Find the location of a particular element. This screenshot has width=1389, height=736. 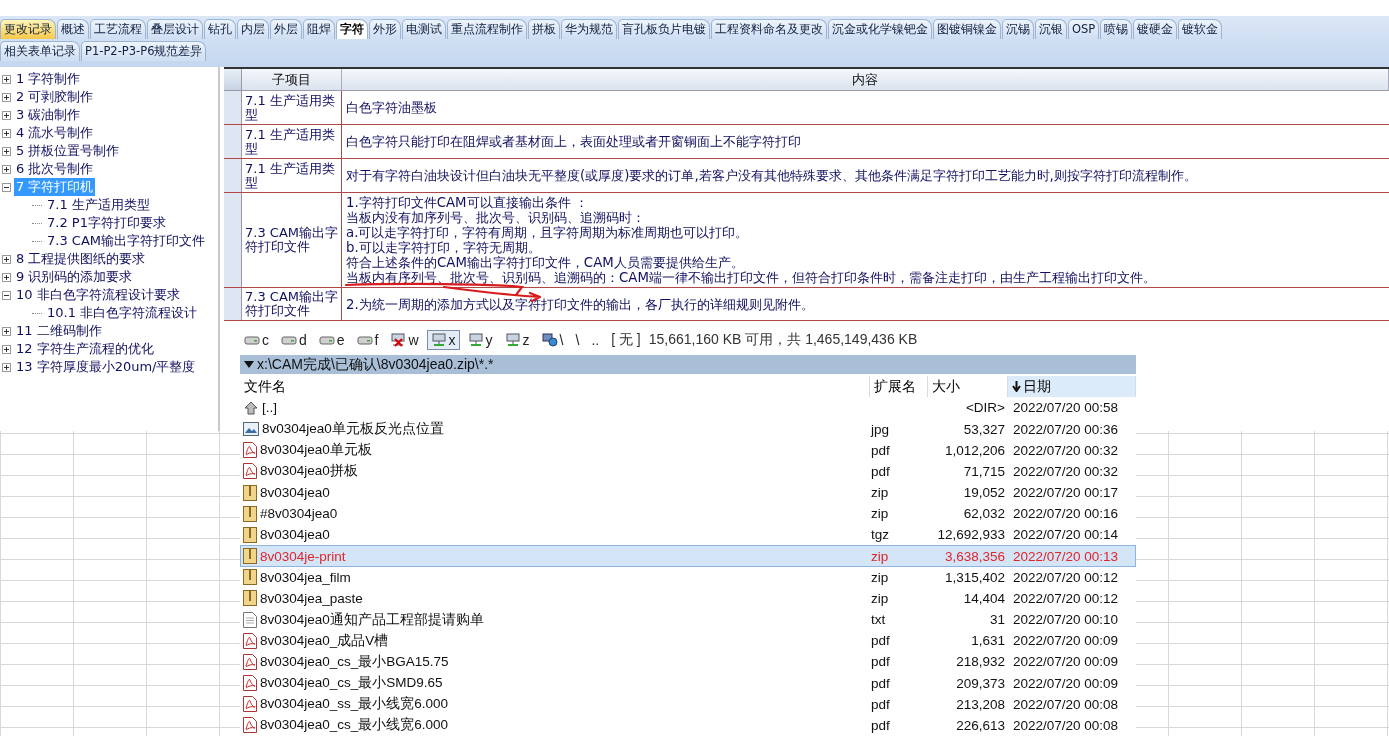

drive-button: w is located at coordinates (404, 340).